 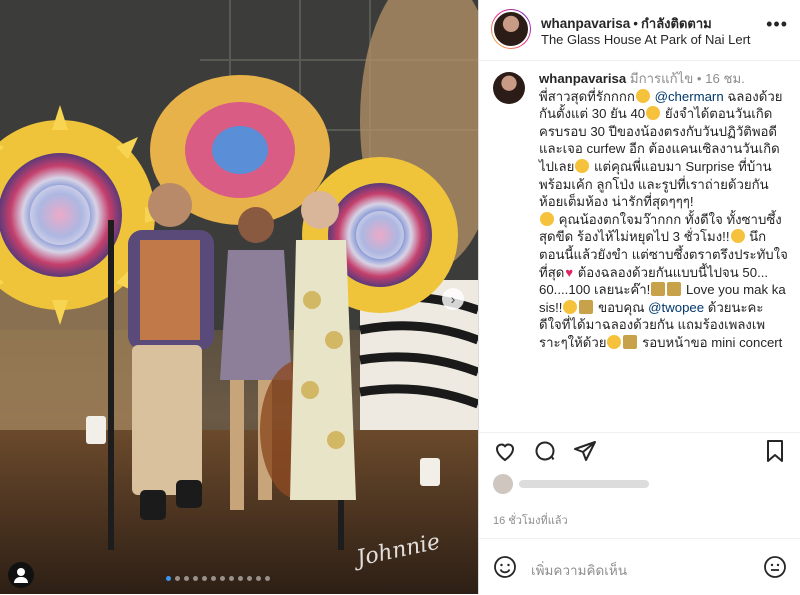 I want to click on mention-link: @chermarn, so click(x=689, y=96).